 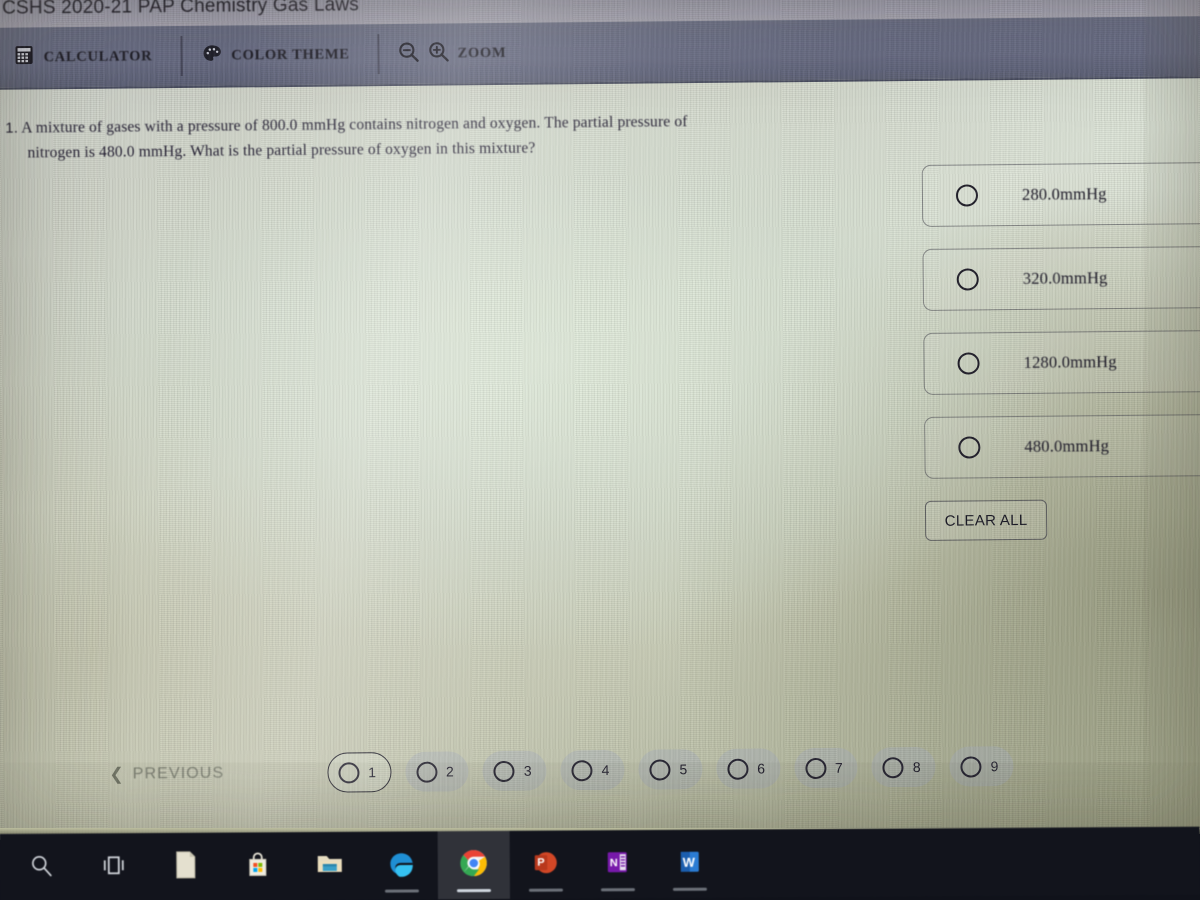 I want to click on answer-option-4: 480.0mmHg, so click(x=1062, y=446).